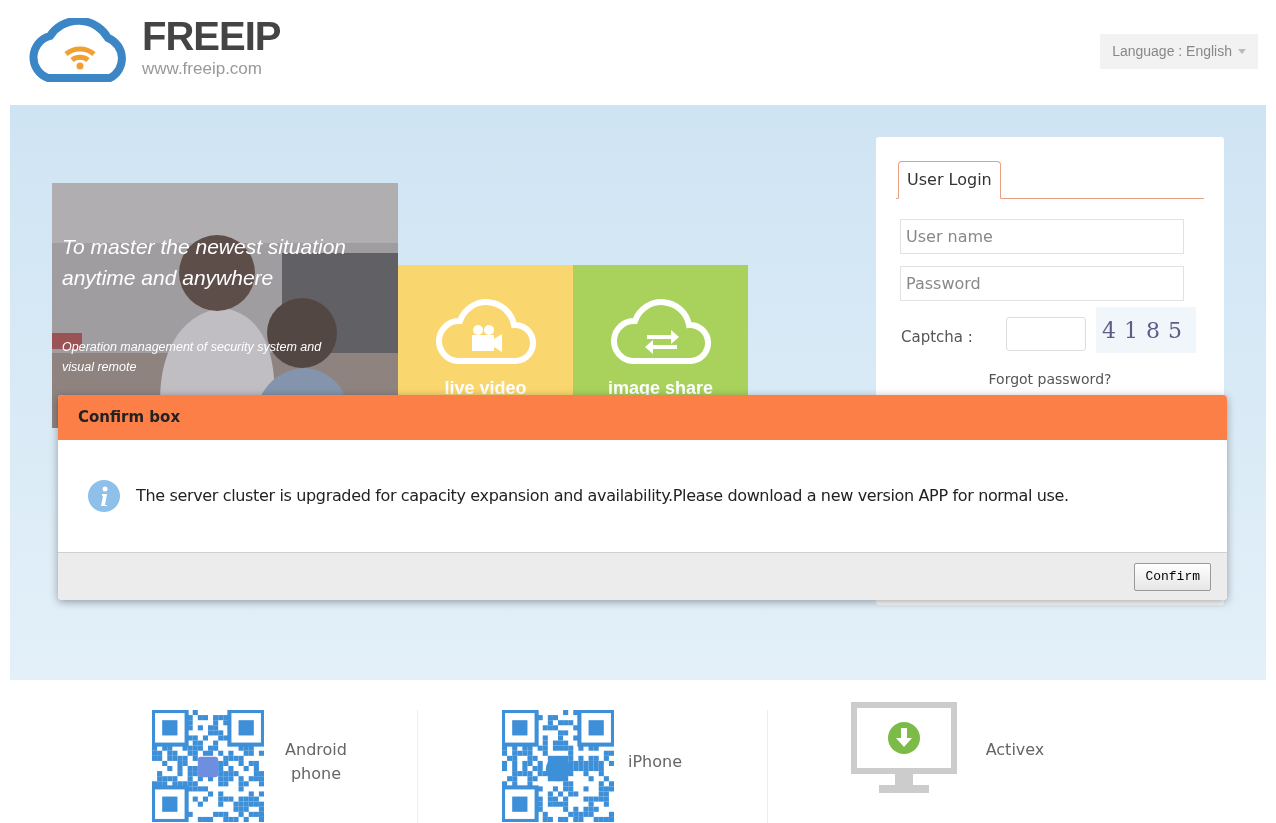 The image size is (1276, 823). I want to click on download-label: Android phone, so click(316, 762).